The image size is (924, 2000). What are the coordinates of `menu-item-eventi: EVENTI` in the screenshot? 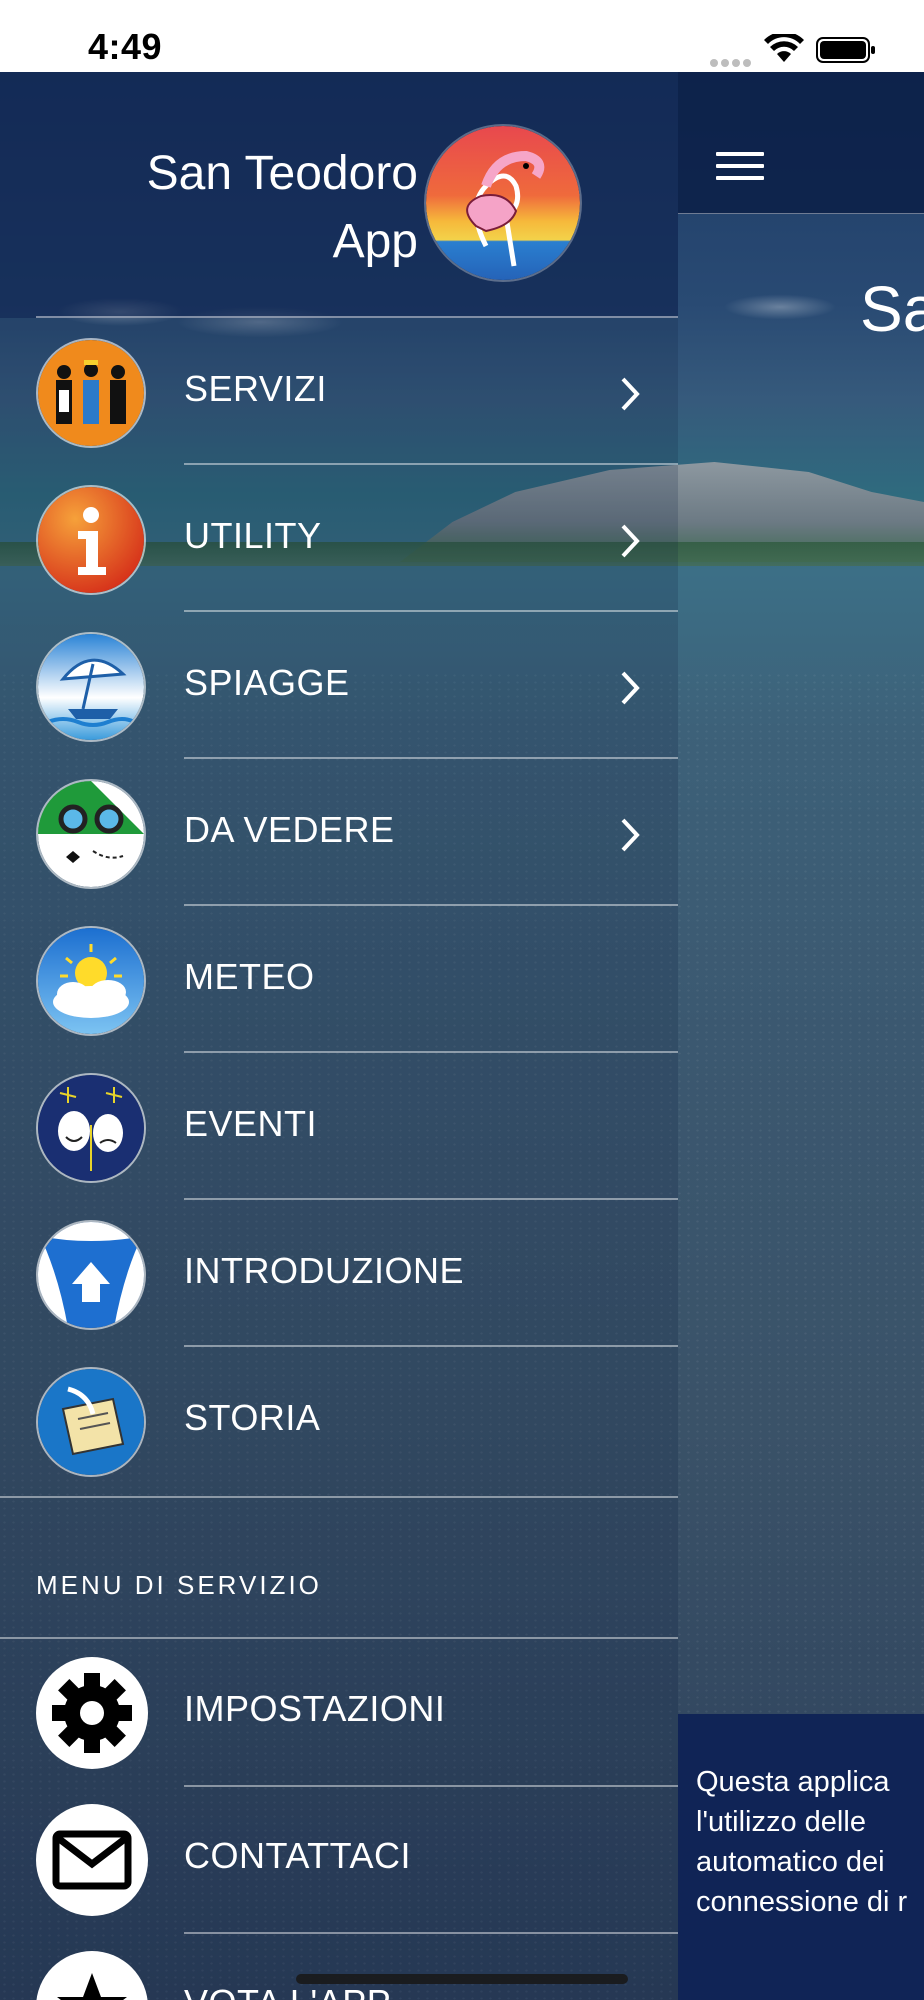 It's located at (339, 1124).